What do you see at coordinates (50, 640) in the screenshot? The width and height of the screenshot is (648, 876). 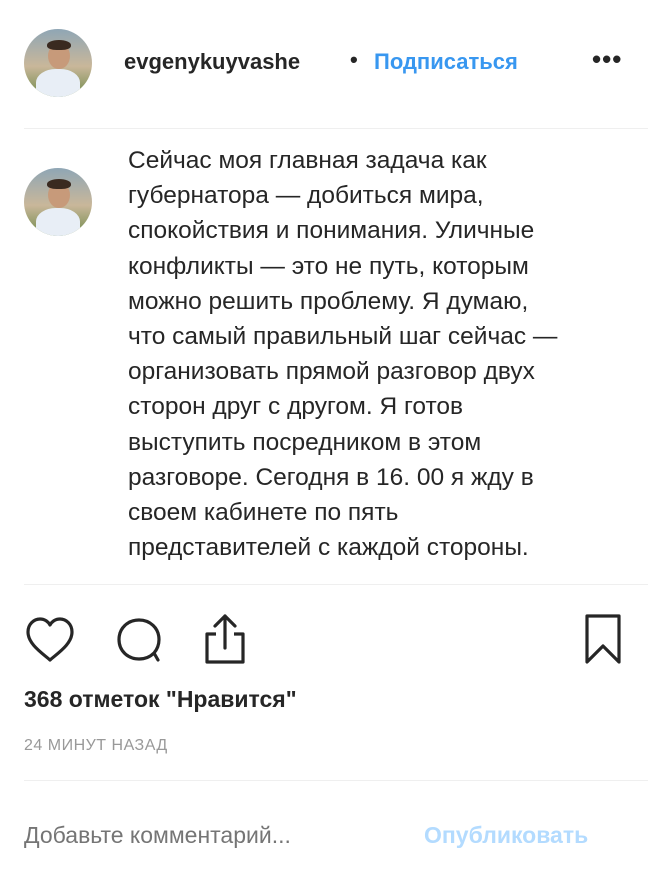 I see `heart-icon` at bounding box center [50, 640].